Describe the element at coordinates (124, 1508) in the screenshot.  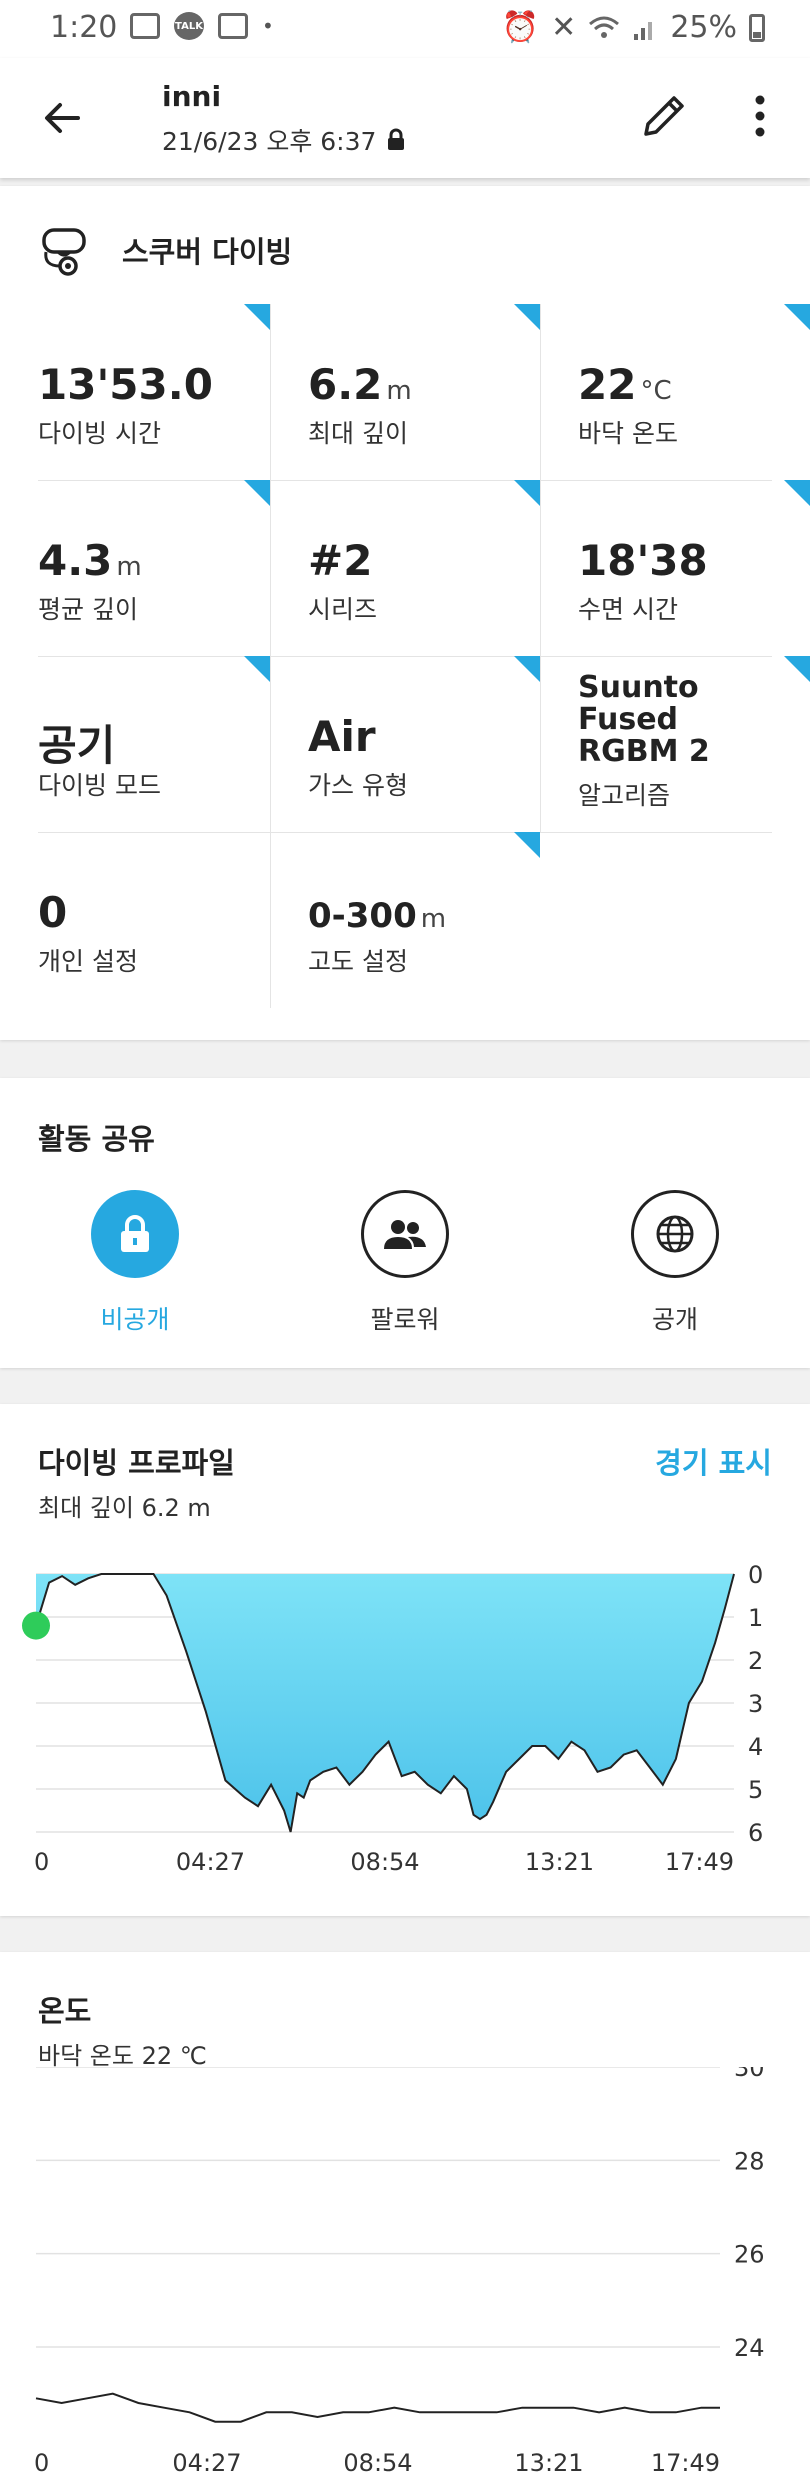
I see `profile-subtitle: 최대 깊이 6.2 m` at that location.